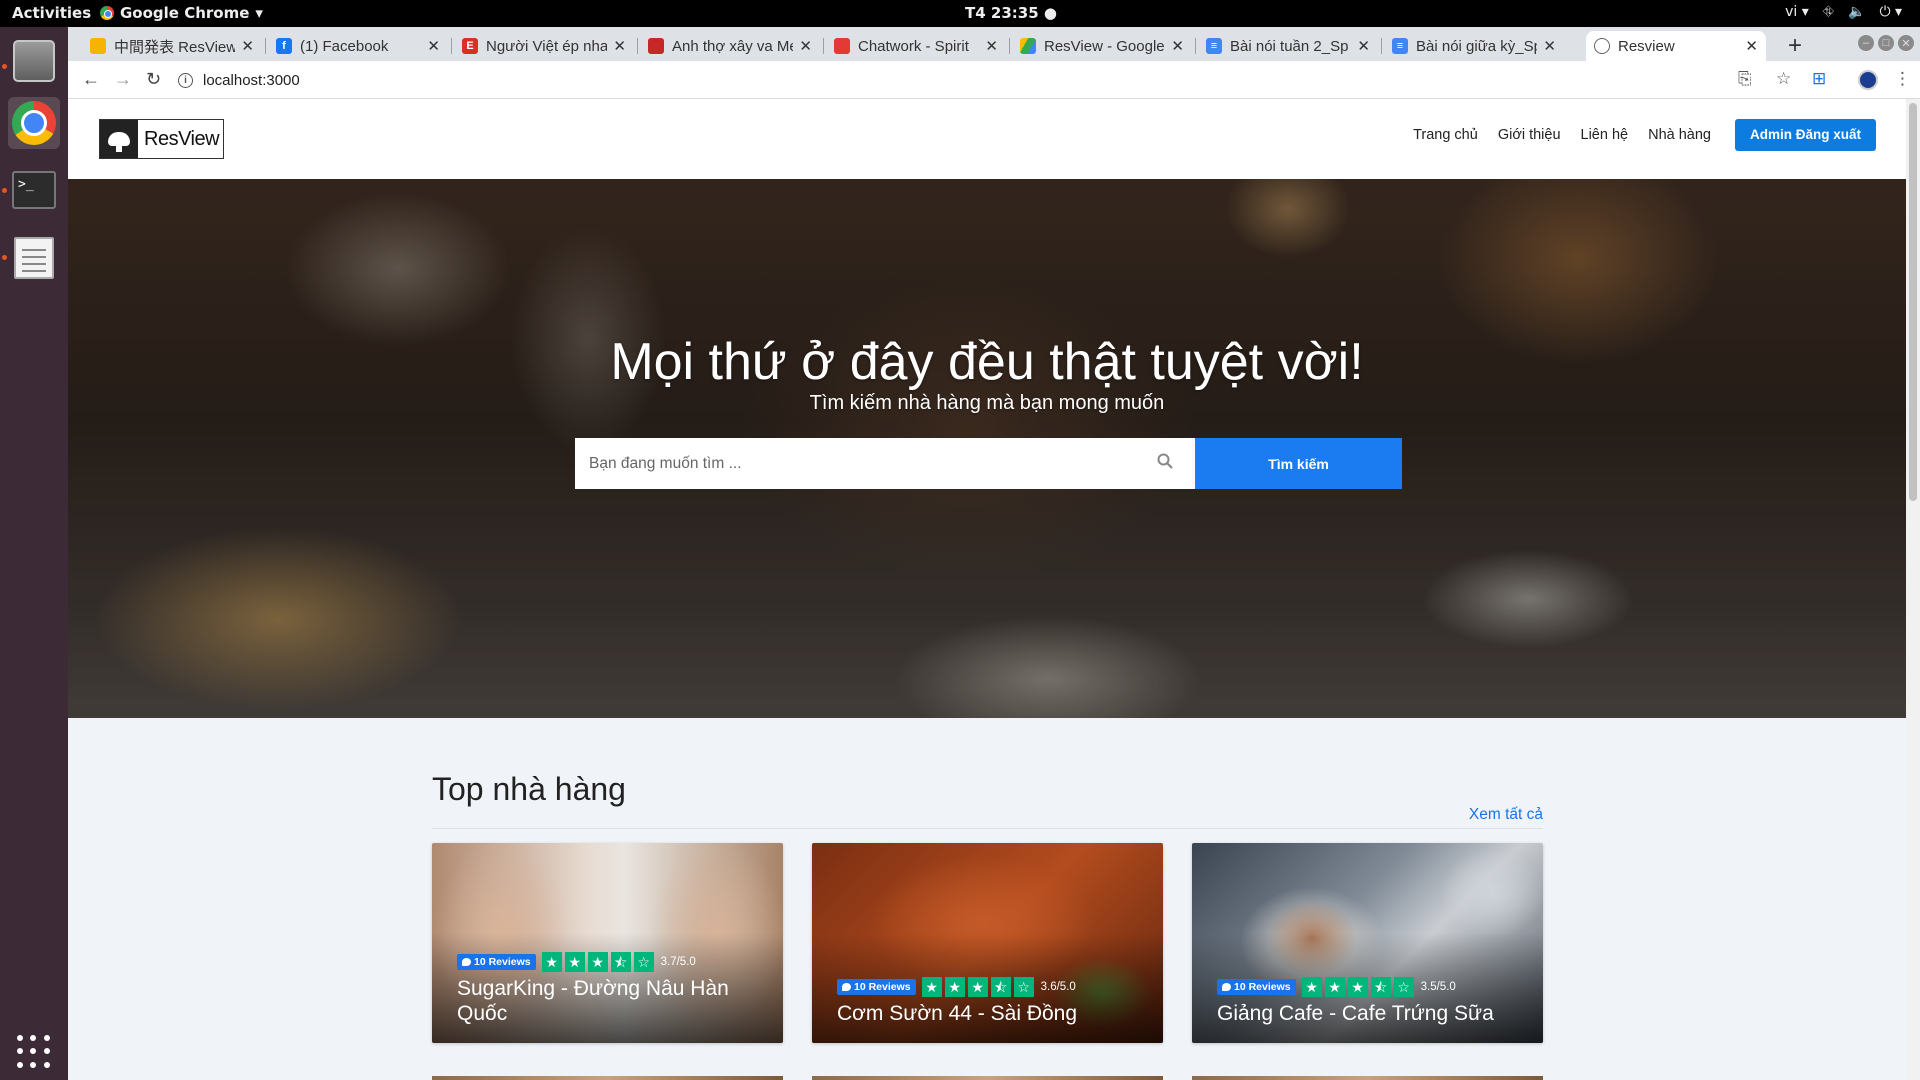 This screenshot has height=1080, width=1920. Describe the element at coordinates (593, 1001) in the screenshot. I see `restaurant-name: SugarKing - Đường Nâu Hàn Quốc` at that location.